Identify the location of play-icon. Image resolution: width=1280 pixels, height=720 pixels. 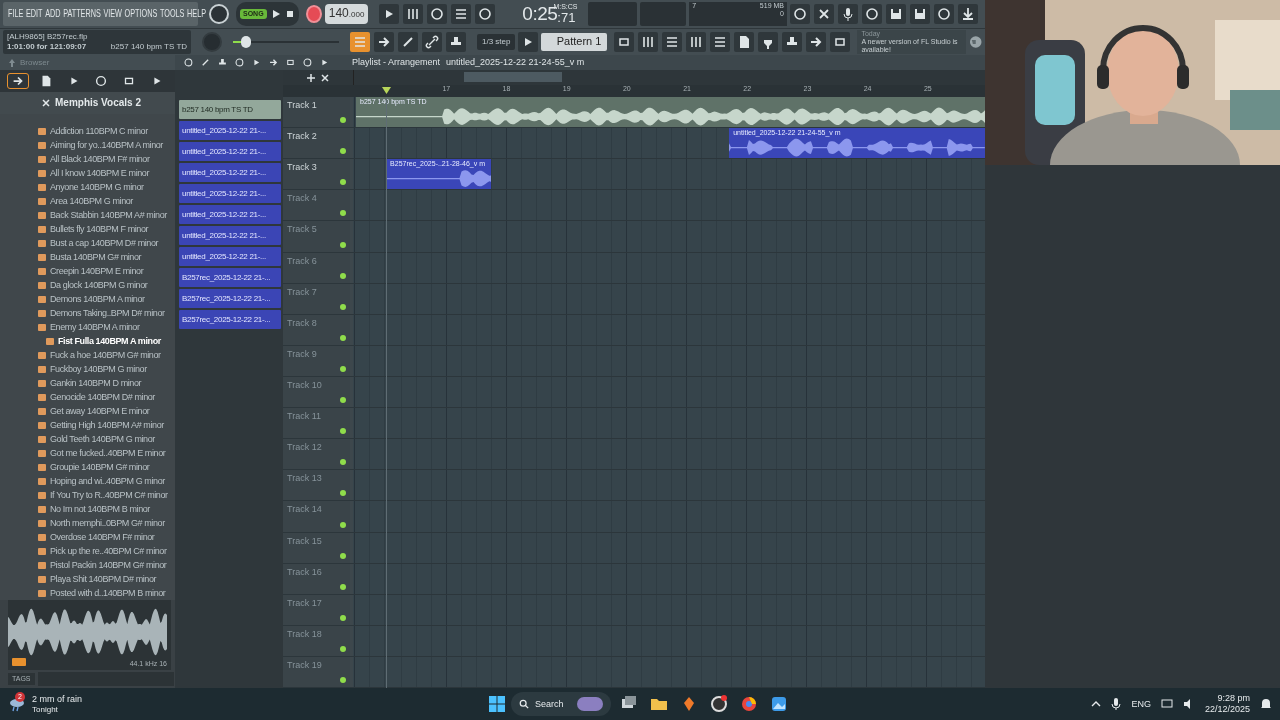
(275, 14).